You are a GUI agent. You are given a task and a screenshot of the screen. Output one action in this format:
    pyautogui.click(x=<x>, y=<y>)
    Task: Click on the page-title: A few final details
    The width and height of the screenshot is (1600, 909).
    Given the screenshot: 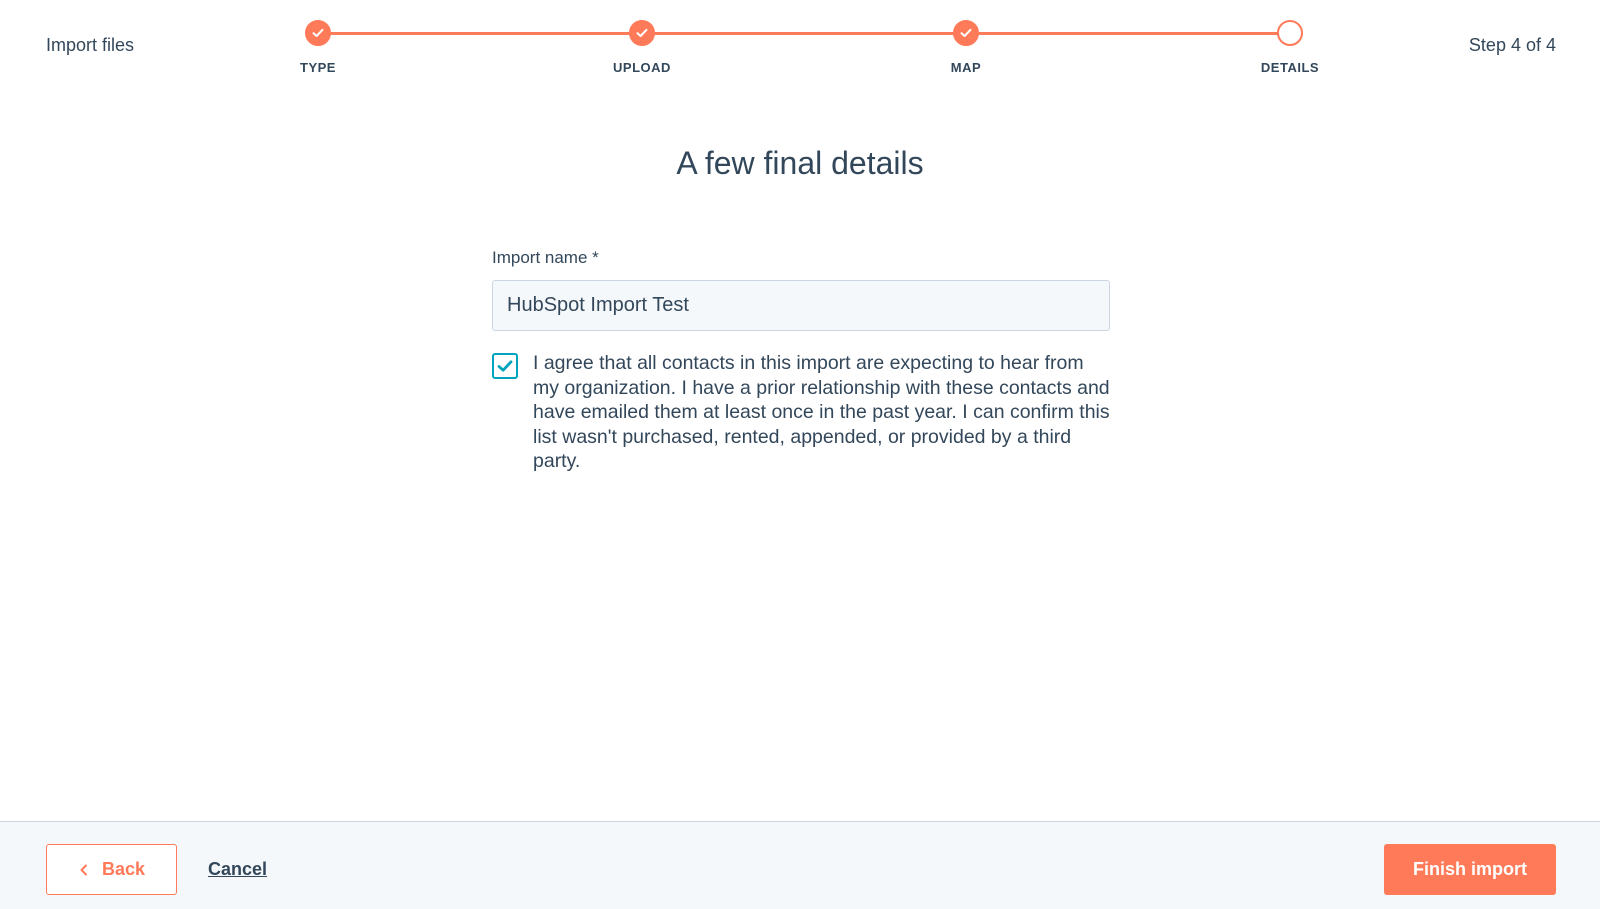 What is the action you would take?
    pyautogui.click(x=800, y=163)
    